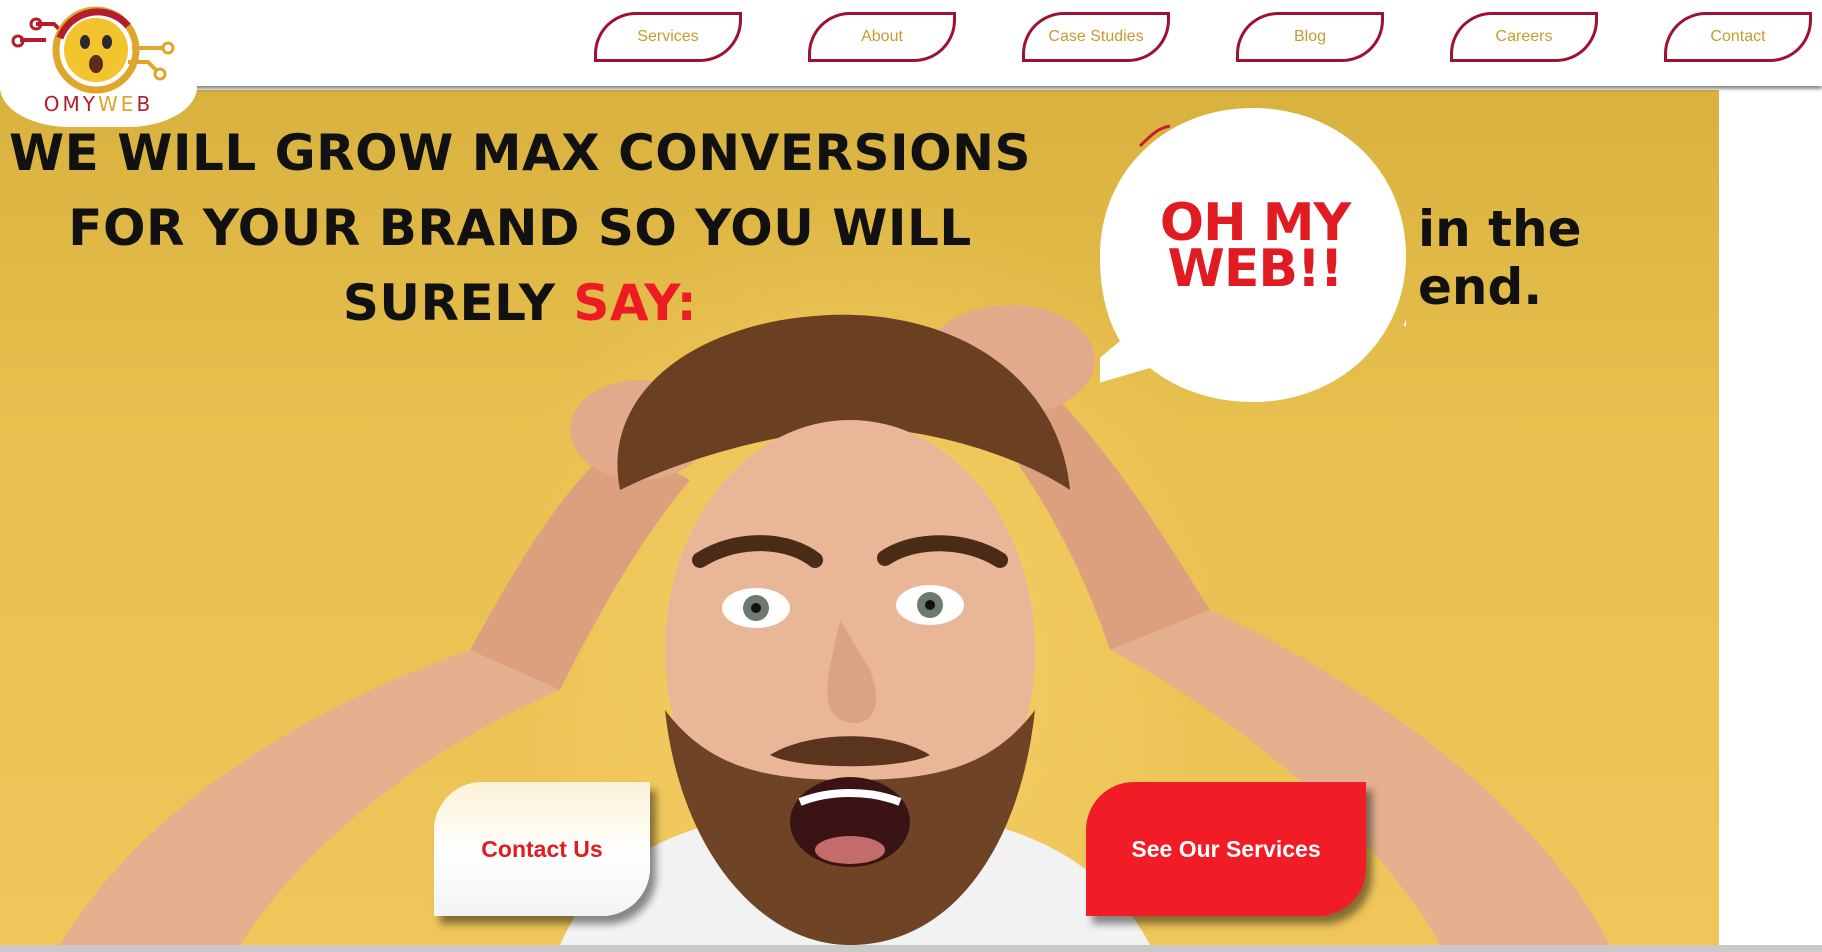 This screenshot has height=952, width=1822. I want to click on right-gutter, so click(1770, 517).